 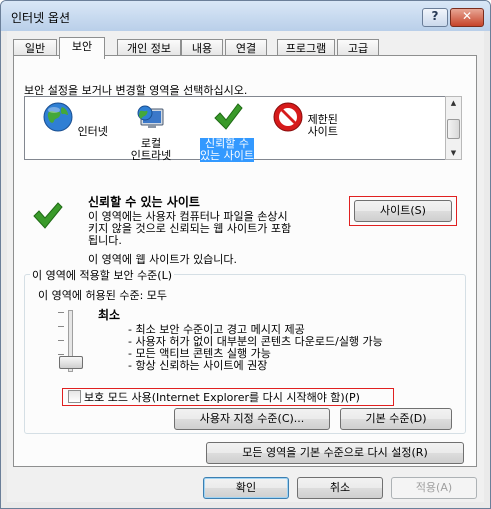 What do you see at coordinates (227, 150) in the screenshot?
I see `zone-trusted-label: 신뢰할 수 있는 사이트` at bounding box center [227, 150].